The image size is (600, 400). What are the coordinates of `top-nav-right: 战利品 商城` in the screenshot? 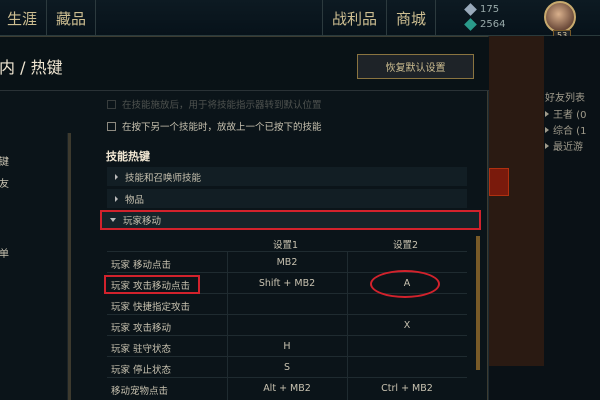 It's located at (379, 18).